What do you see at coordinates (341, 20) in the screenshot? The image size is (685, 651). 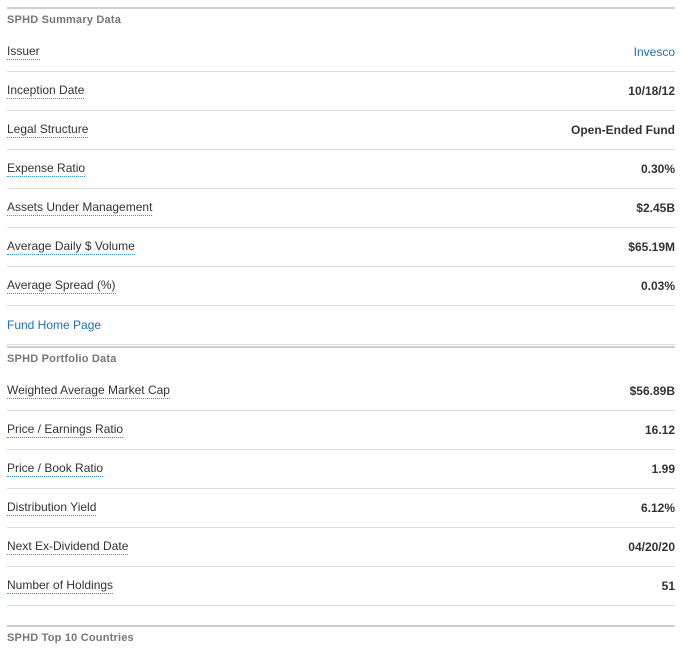 I see `summary-section-title: SPHD Summary Data` at bounding box center [341, 20].